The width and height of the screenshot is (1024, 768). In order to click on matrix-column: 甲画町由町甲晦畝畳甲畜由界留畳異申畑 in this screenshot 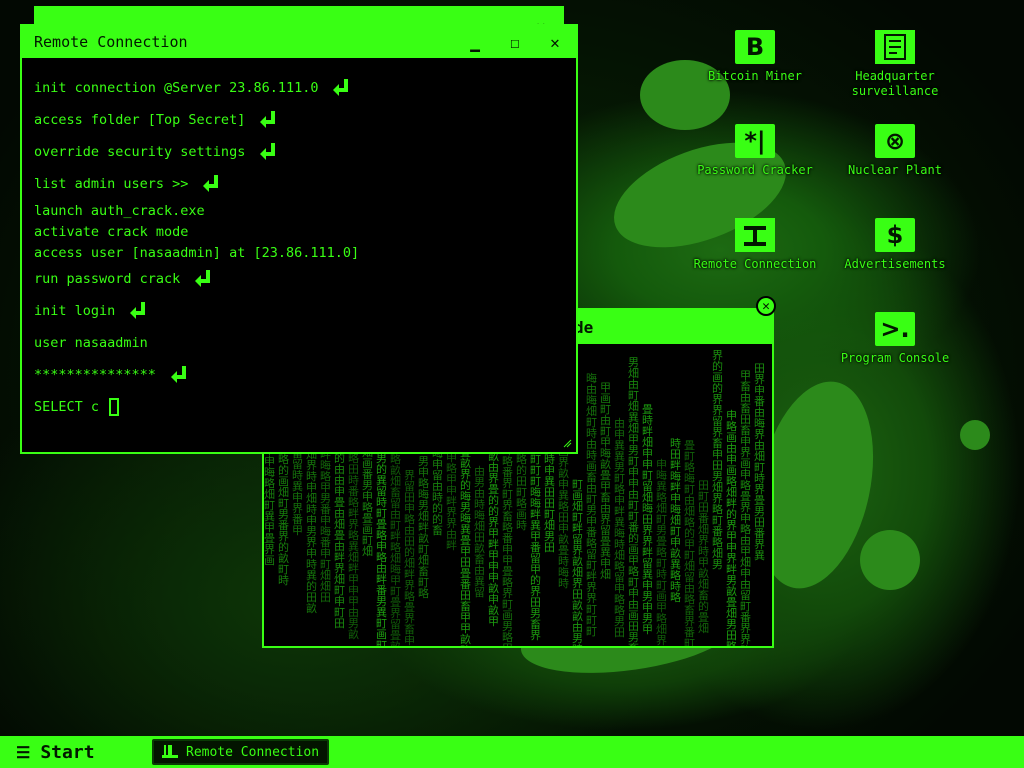, I will do `click(605, 481)`.